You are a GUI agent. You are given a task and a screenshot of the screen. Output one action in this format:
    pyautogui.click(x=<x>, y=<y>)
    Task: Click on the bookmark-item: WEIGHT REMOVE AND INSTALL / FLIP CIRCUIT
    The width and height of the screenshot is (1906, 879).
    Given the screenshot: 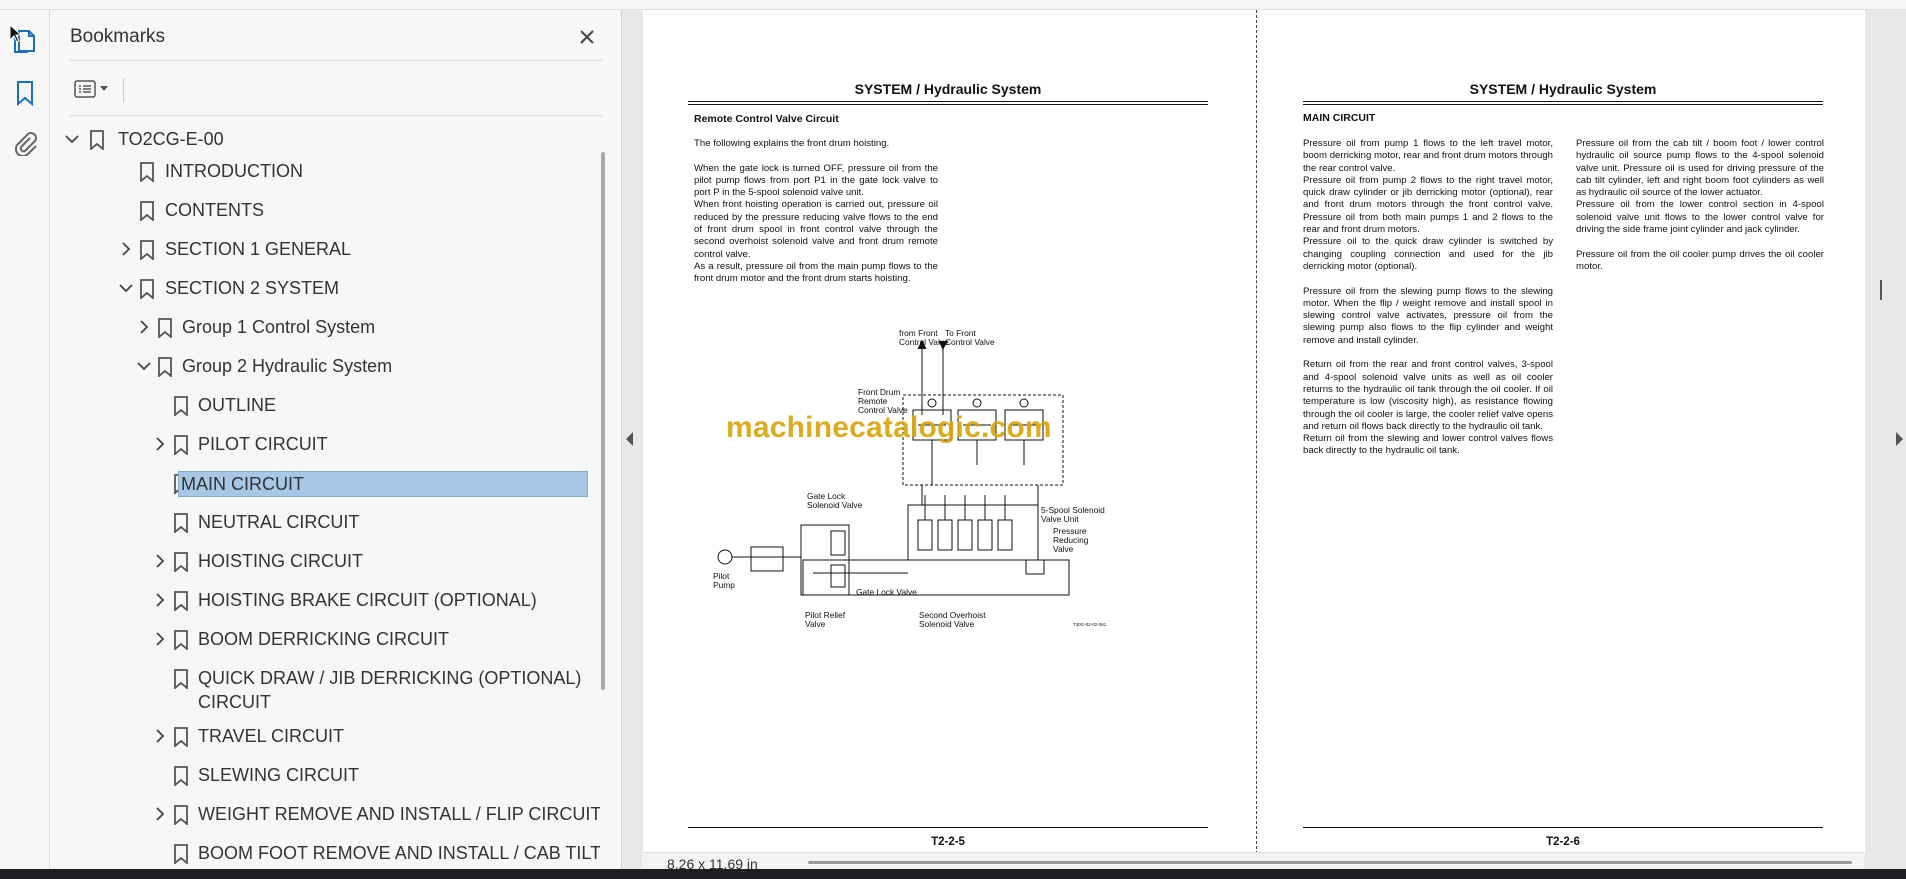 What is the action you would take?
    pyautogui.click(x=325, y=814)
    